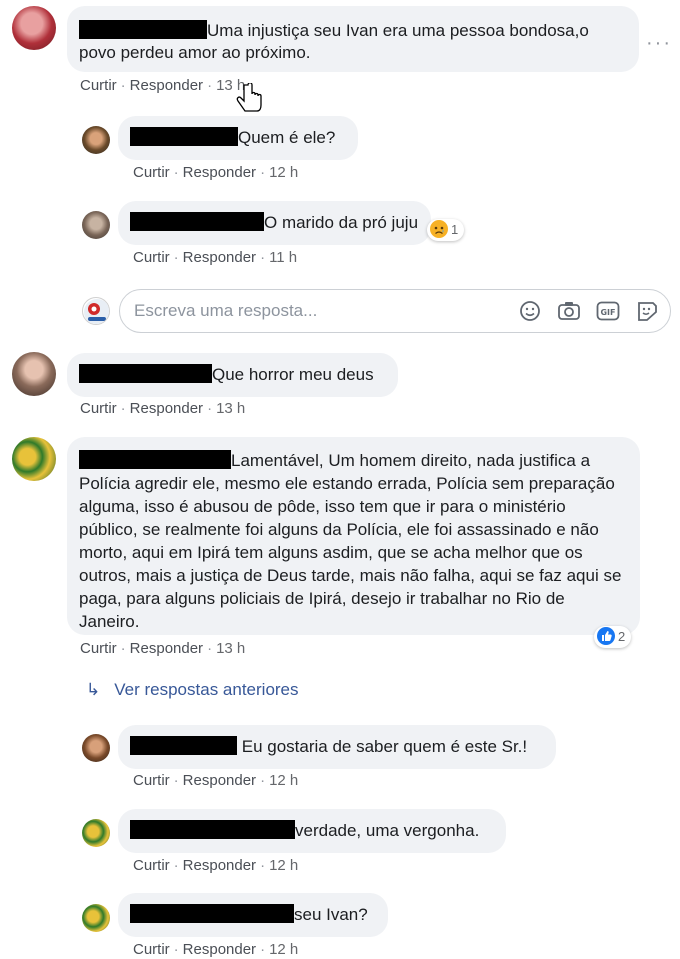  I want to click on comment-text: seu Ivan?, so click(331, 914).